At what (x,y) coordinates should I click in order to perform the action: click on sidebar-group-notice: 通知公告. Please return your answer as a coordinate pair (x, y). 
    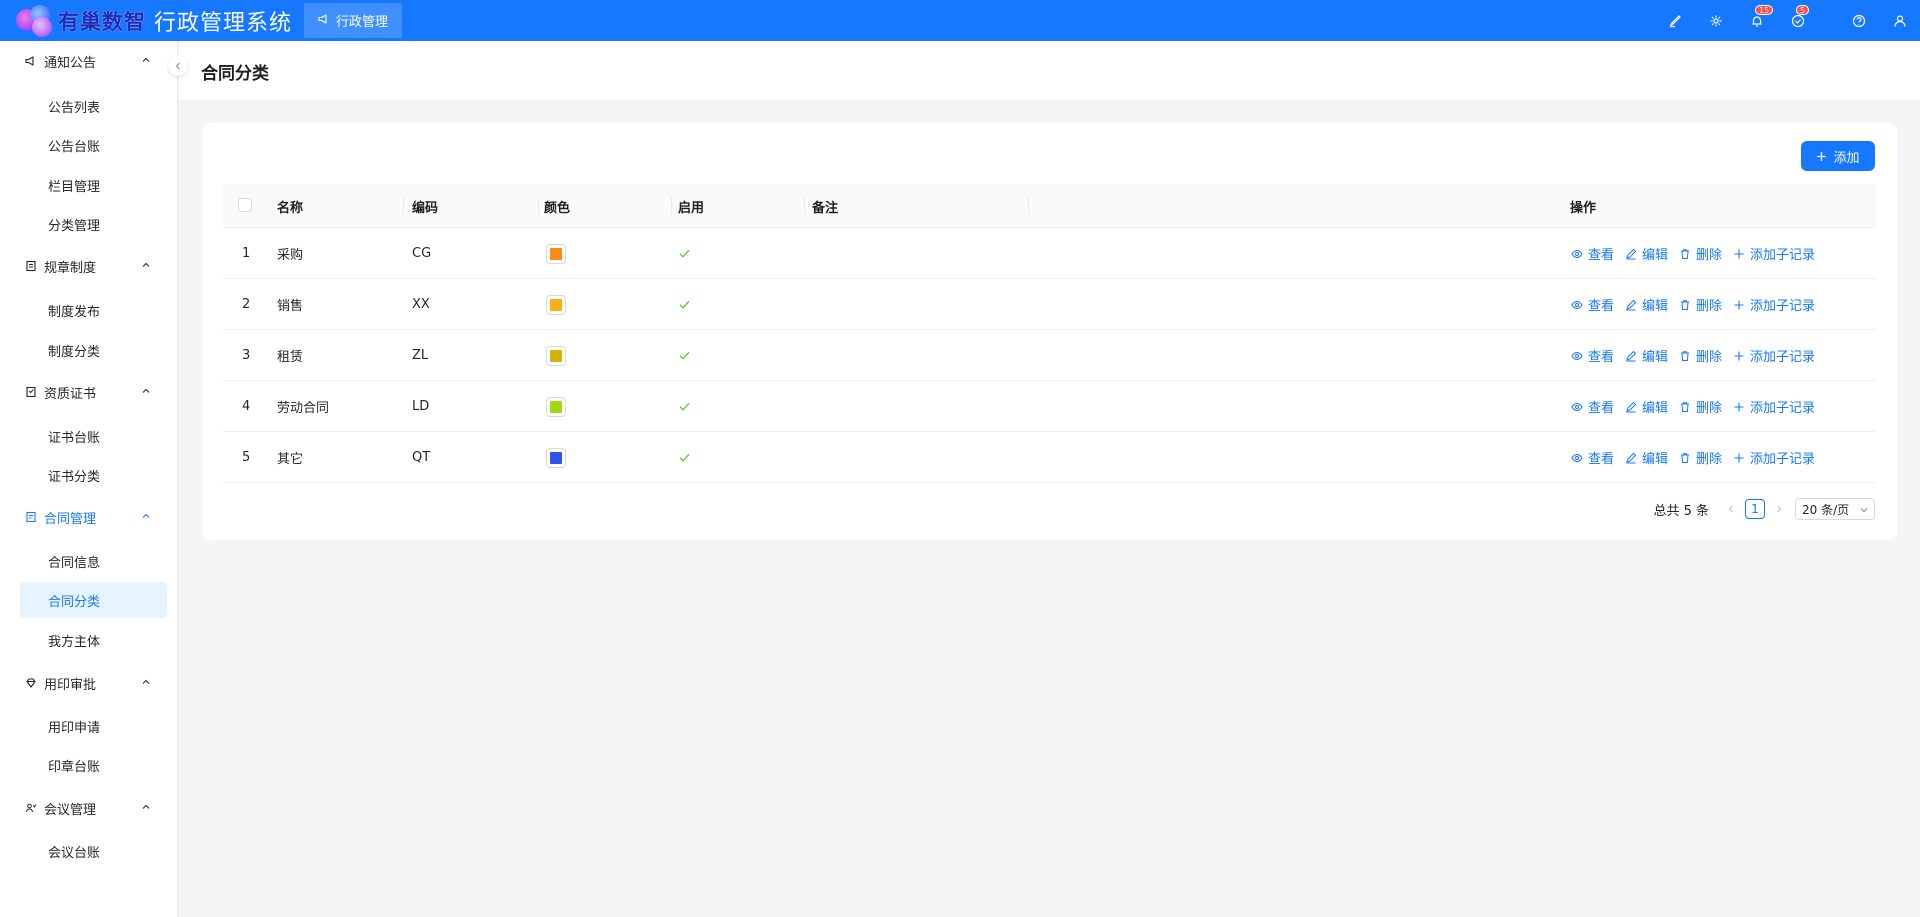
    Looking at the image, I should click on (89, 61).